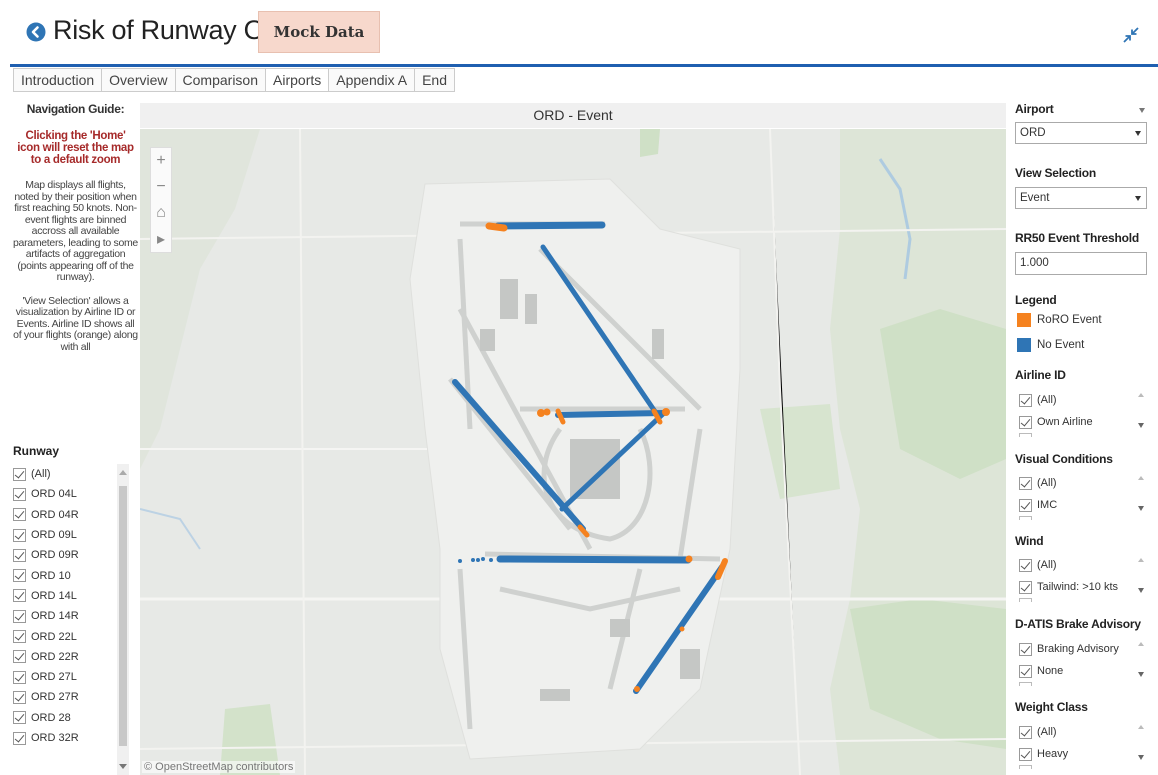 Image resolution: width=1158 pixels, height=775 pixels. Describe the element at coordinates (496, 227) in the screenshot. I see `event-segment` at that location.